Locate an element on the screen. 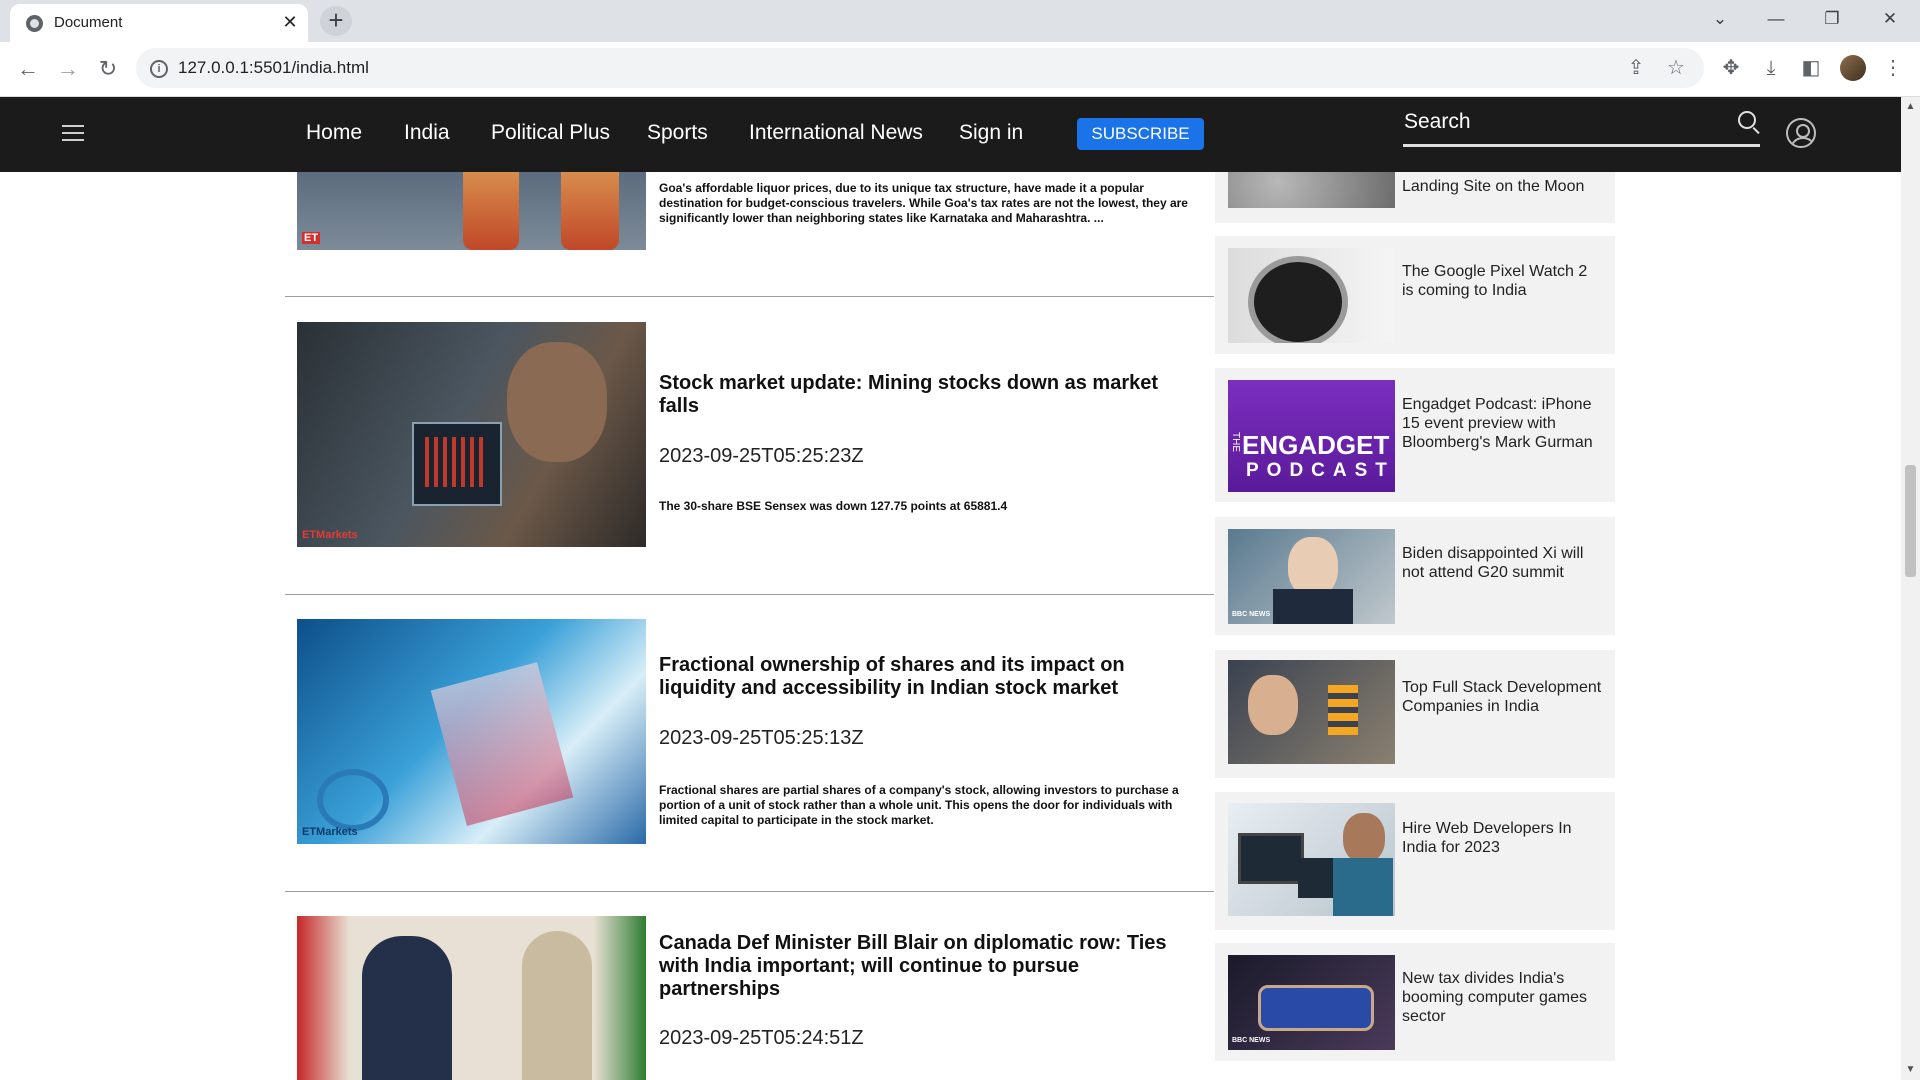 The image size is (1920, 1080). search-underline is located at coordinates (1581, 145).